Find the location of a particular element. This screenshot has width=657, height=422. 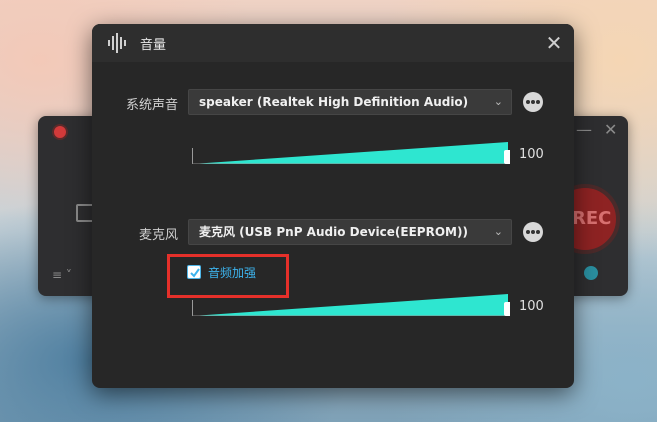

recorder-logo-icon is located at coordinates (60, 132).